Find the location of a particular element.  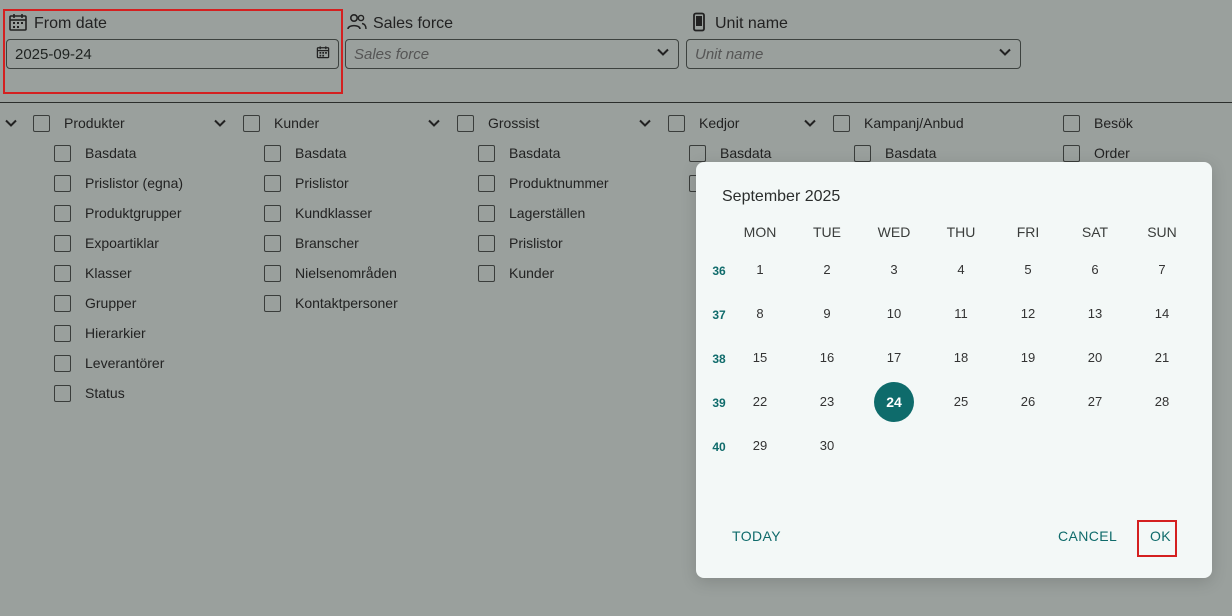

calendar-day: 3 is located at coordinates (894, 270).